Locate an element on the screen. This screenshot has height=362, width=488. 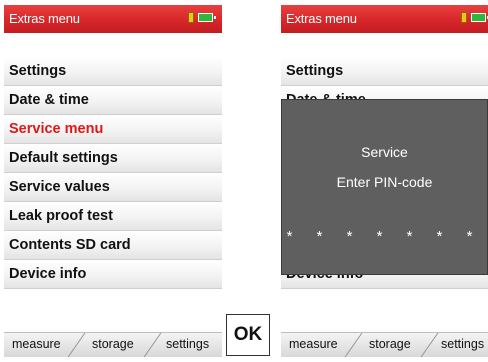
menu-item-service-values: Service values is located at coordinates (113, 187).